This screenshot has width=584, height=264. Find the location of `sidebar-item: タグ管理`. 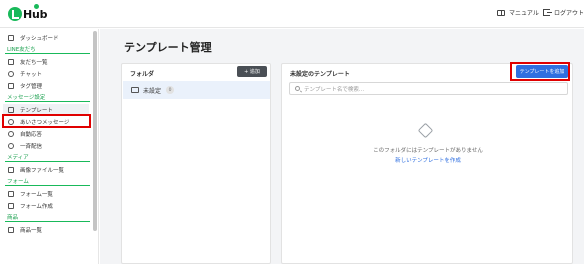

sidebar-item: タグ管理 is located at coordinates (46, 85).